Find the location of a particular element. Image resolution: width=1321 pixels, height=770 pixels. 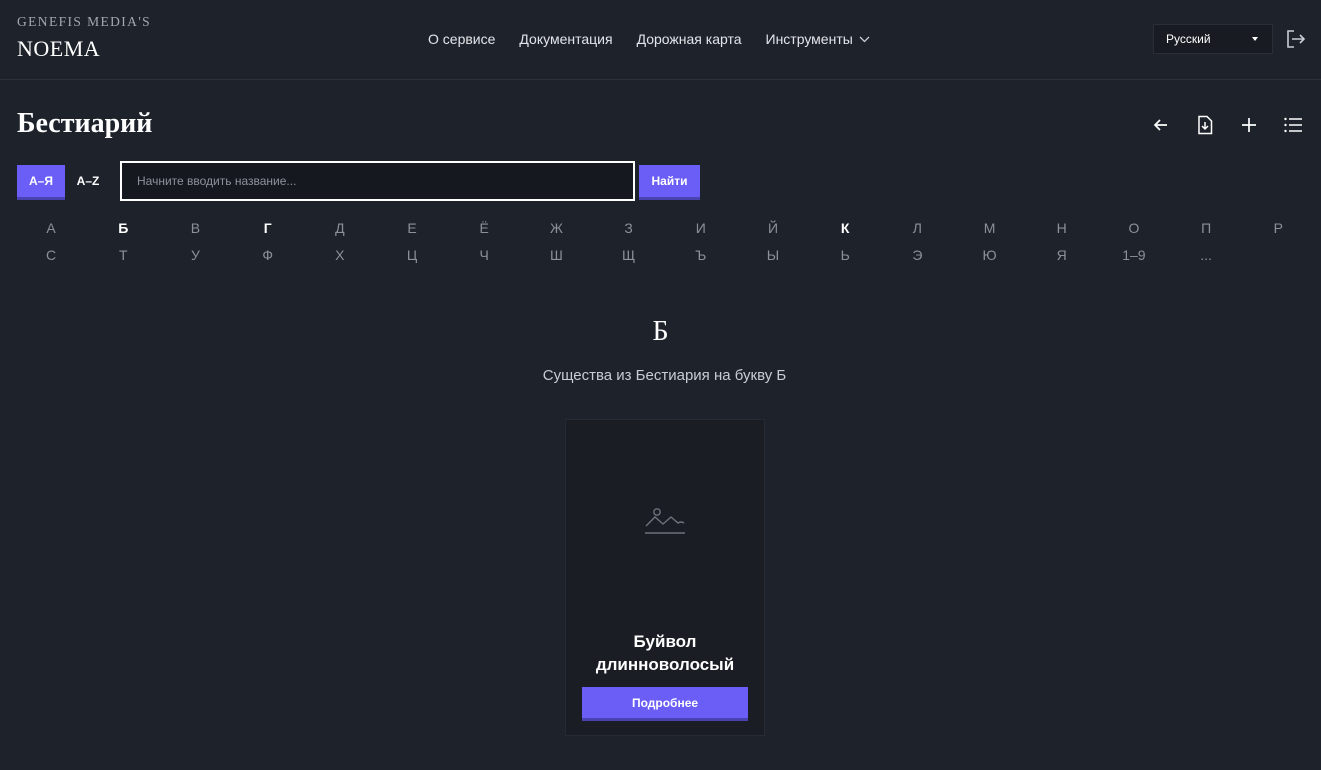

alphabet-letter: Г is located at coordinates (268, 231).